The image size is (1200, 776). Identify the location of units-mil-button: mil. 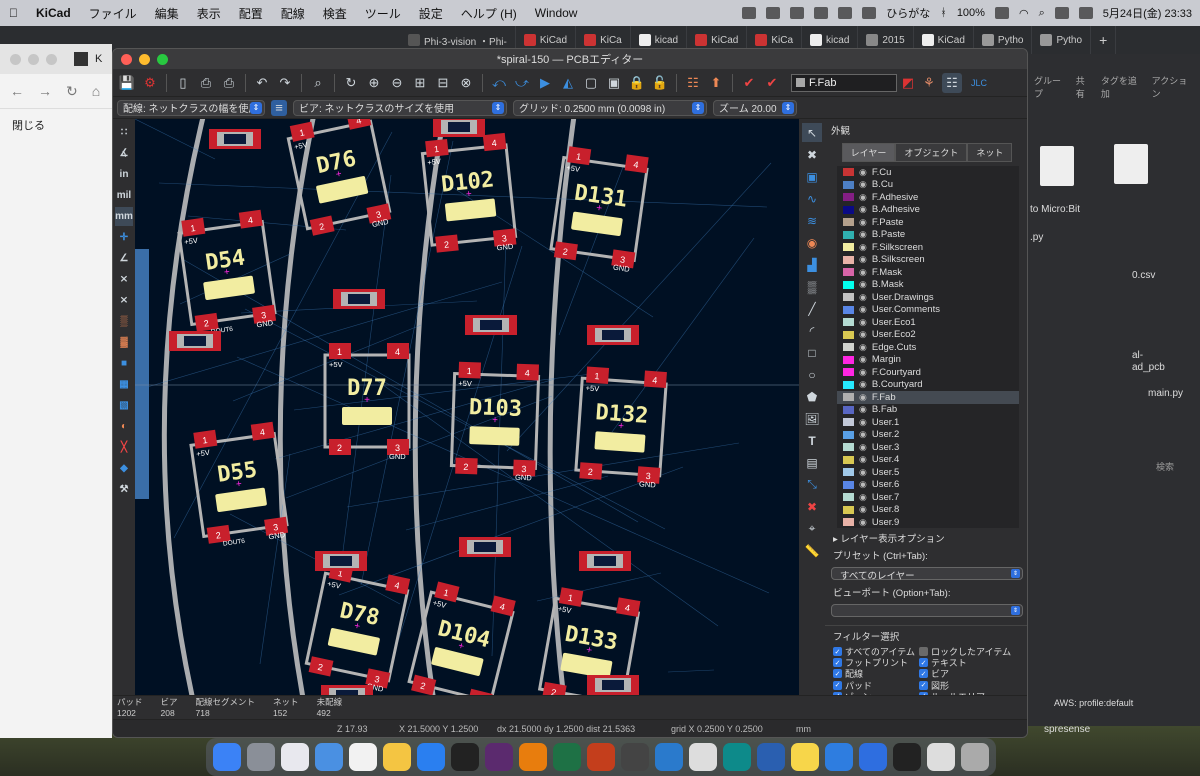
(124, 195).